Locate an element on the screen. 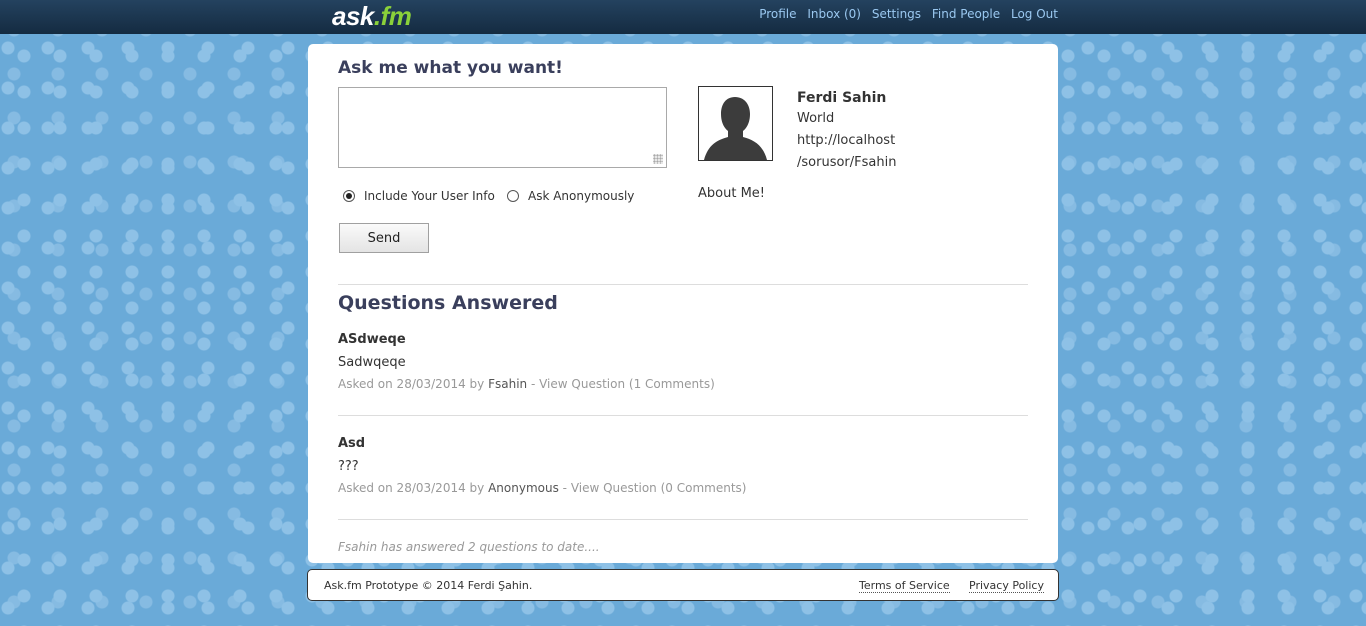 The height and width of the screenshot is (626, 1366). include-user-info-option: Include Your User Info is located at coordinates (419, 196).